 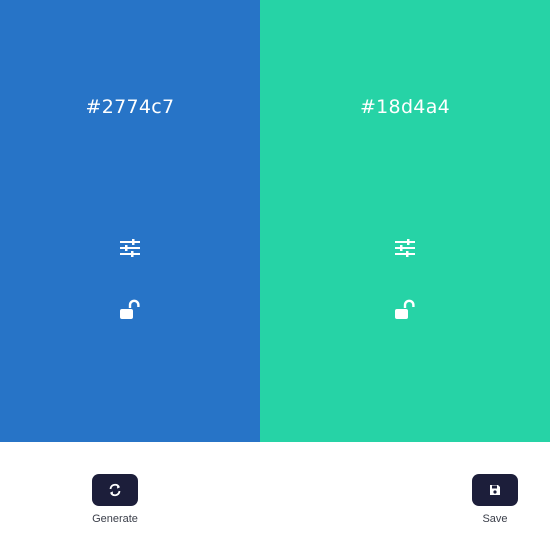 What do you see at coordinates (115, 519) in the screenshot?
I see `generate-label: Generate` at bounding box center [115, 519].